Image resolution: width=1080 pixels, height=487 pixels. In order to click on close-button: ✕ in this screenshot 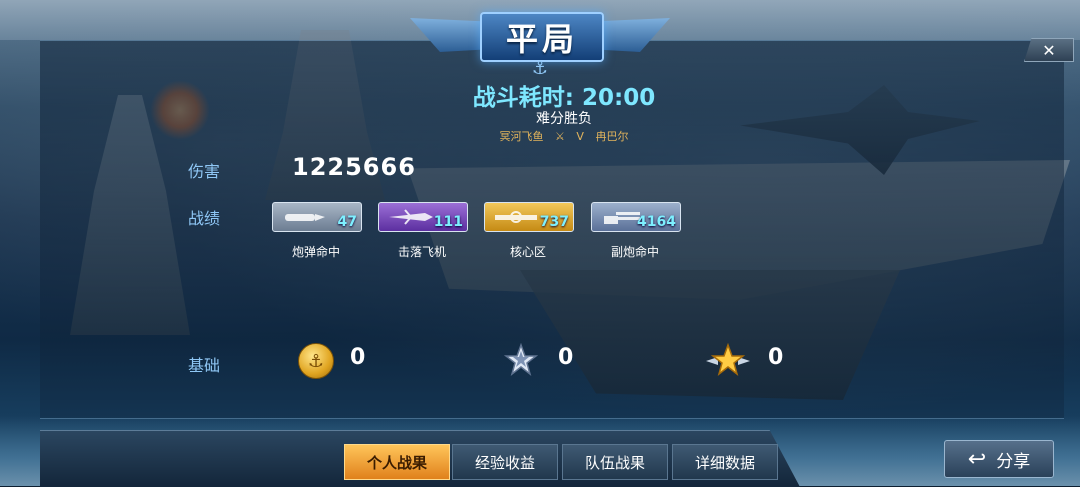, I will do `click(1049, 50)`.